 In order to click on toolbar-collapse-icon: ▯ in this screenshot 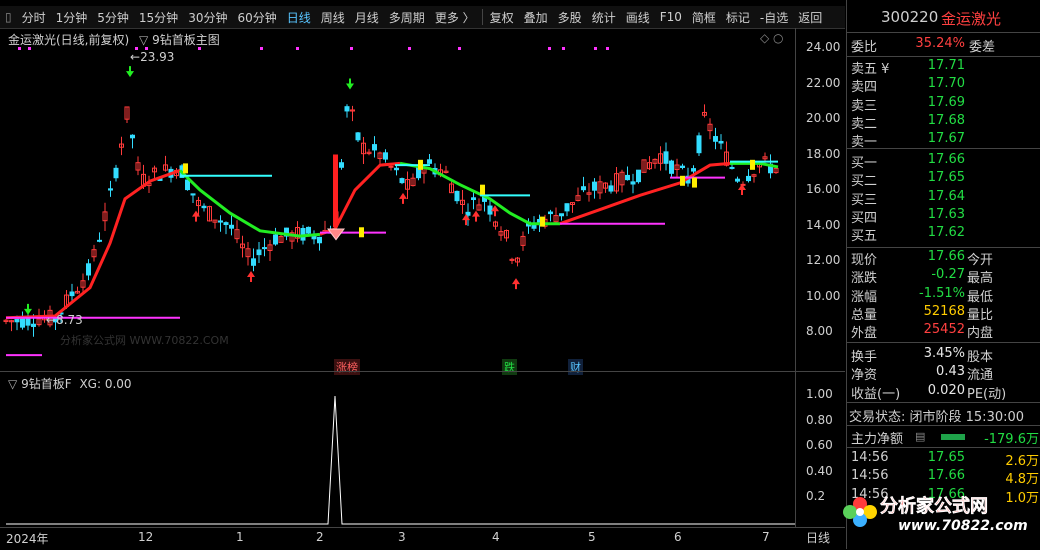, I will do `click(8, 17)`.